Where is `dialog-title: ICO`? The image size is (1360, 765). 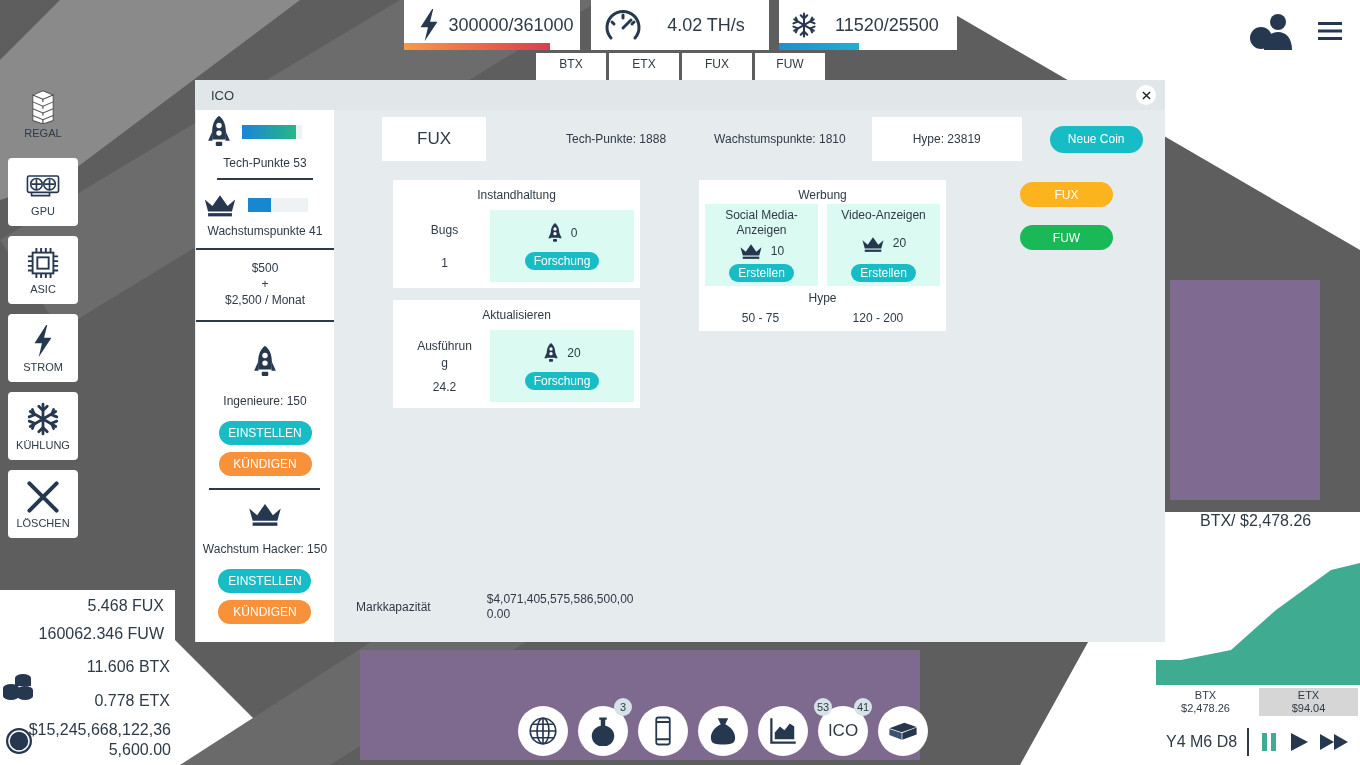 dialog-title: ICO is located at coordinates (223, 95).